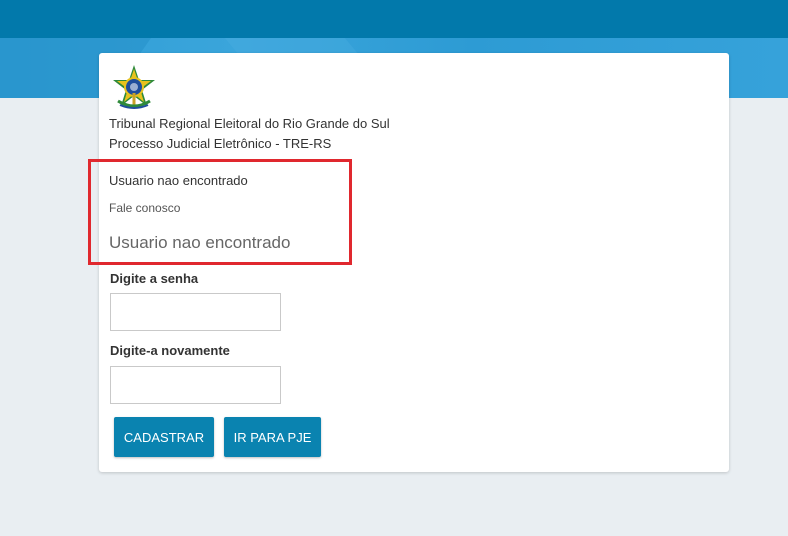  What do you see at coordinates (178, 180) in the screenshot?
I see `error-message: Usuario nao encontrado` at bounding box center [178, 180].